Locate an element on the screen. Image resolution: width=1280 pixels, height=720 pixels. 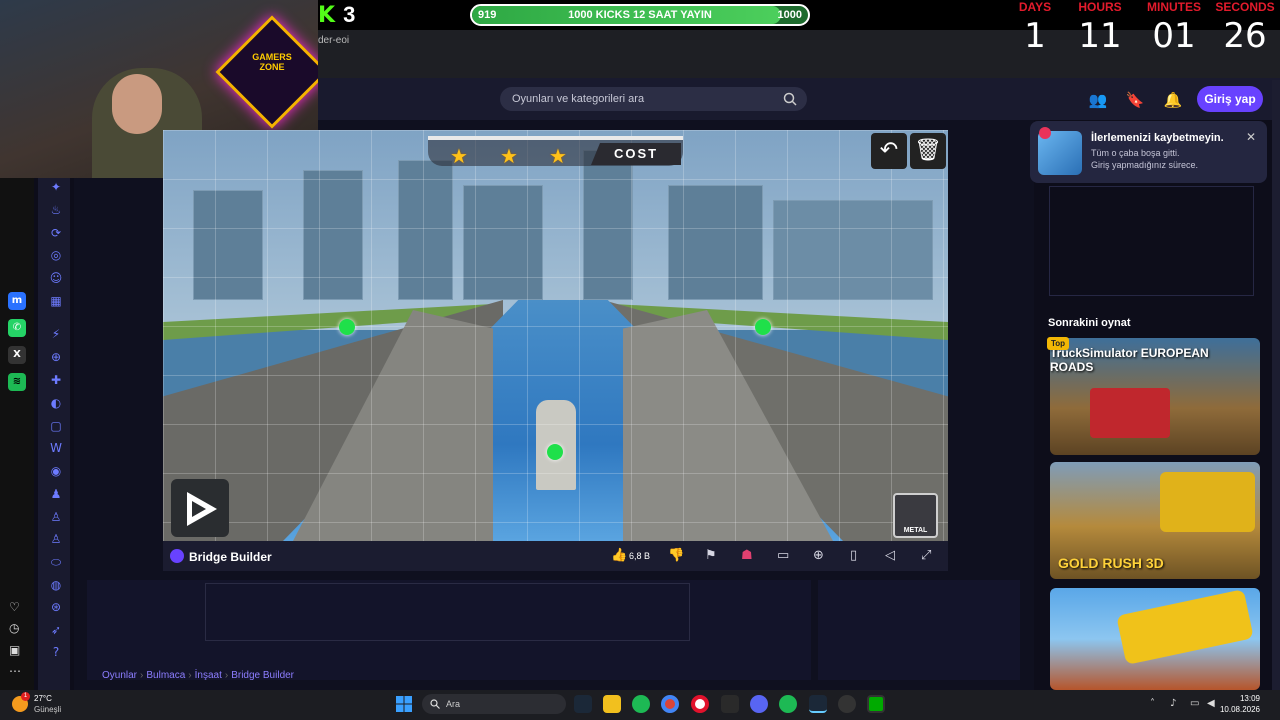
weather-temperature: 27°C is located at coordinates (43, 698).